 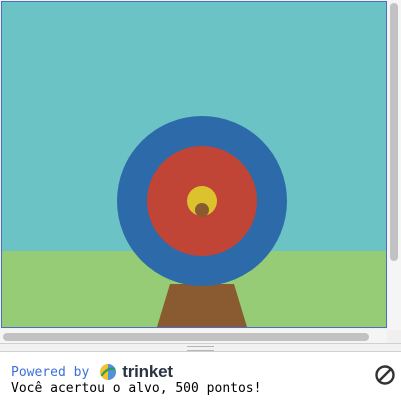 What do you see at coordinates (108, 372) in the screenshot?
I see `trinket-logo-icon` at bounding box center [108, 372].